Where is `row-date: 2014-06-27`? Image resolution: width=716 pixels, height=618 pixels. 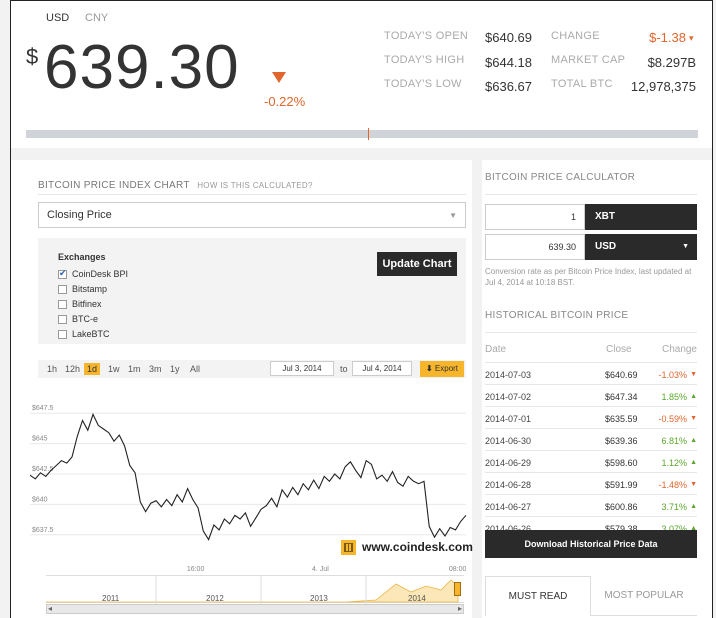
row-date: 2014-06-27 is located at coordinates (508, 507).